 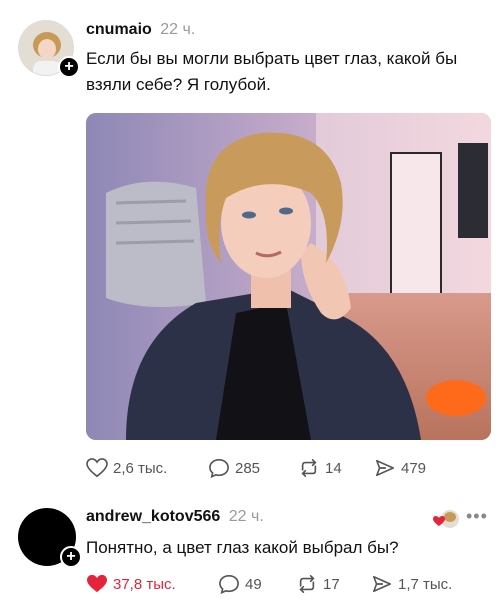 I want to click on comment-repost-button: 17, so click(x=318, y=584).